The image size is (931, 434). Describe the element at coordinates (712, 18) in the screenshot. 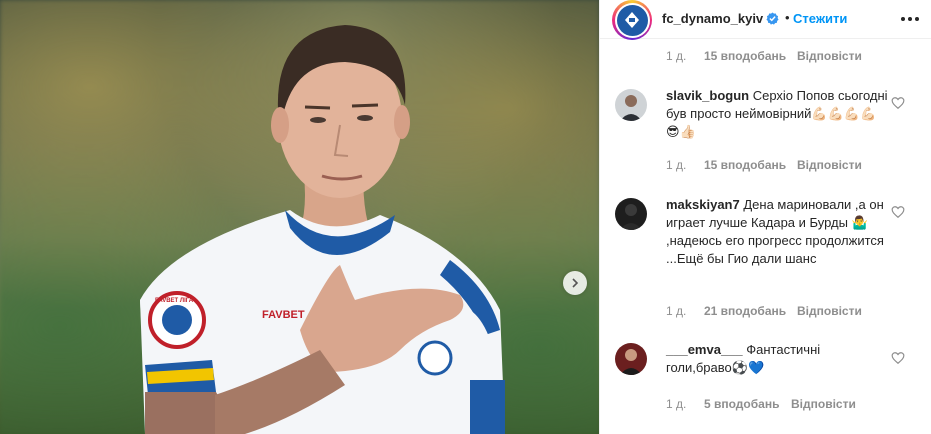

I see `post-author-username: fc_dynamo_kyiv` at that location.